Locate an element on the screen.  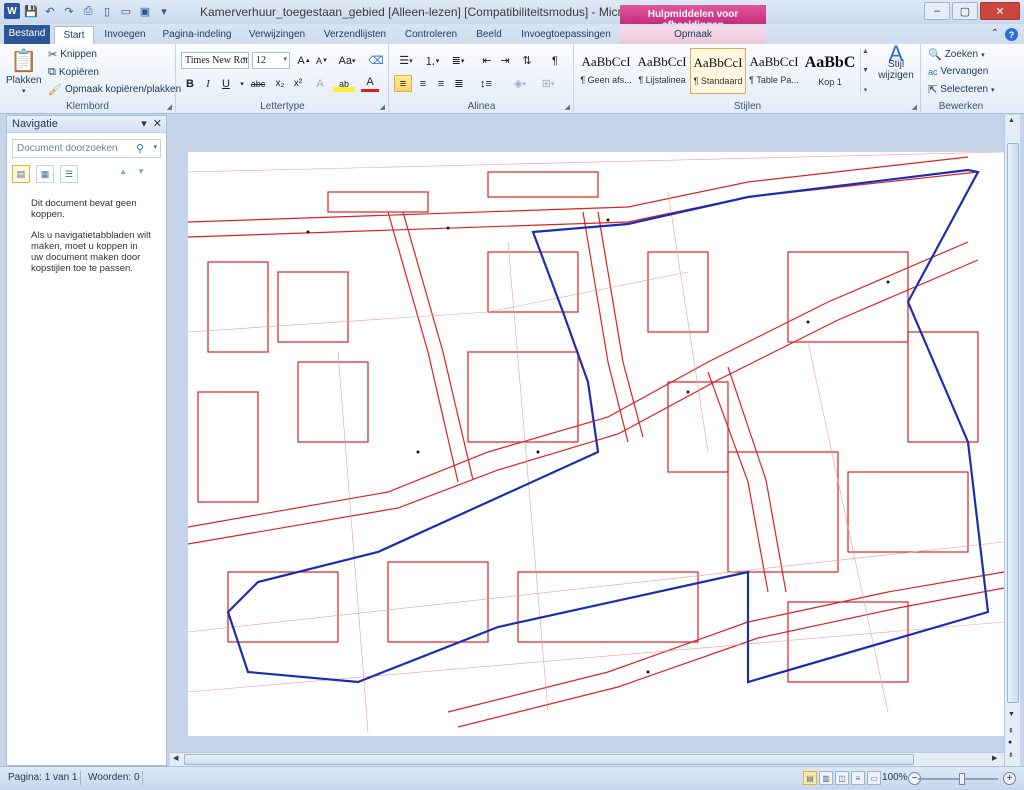
tab-start: Start is located at coordinates (74, 35).